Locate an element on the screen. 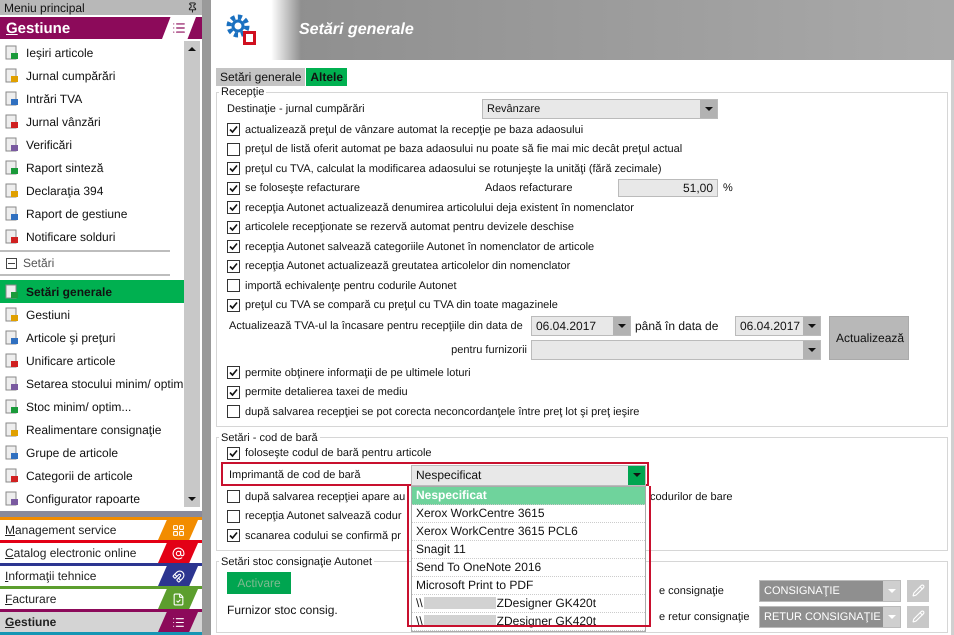  menu-item: Notificare solduri is located at coordinates (92, 236).